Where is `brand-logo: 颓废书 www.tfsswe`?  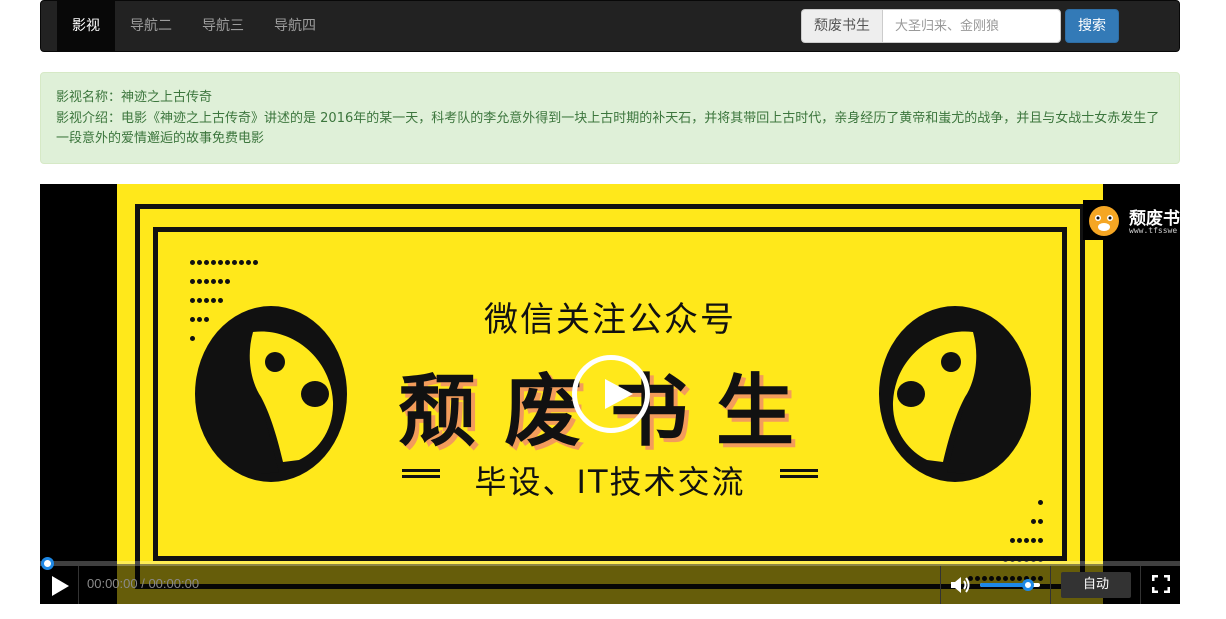
brand-logo: 颓废书 www.tfsswe is located at coordinates (1131, 220).